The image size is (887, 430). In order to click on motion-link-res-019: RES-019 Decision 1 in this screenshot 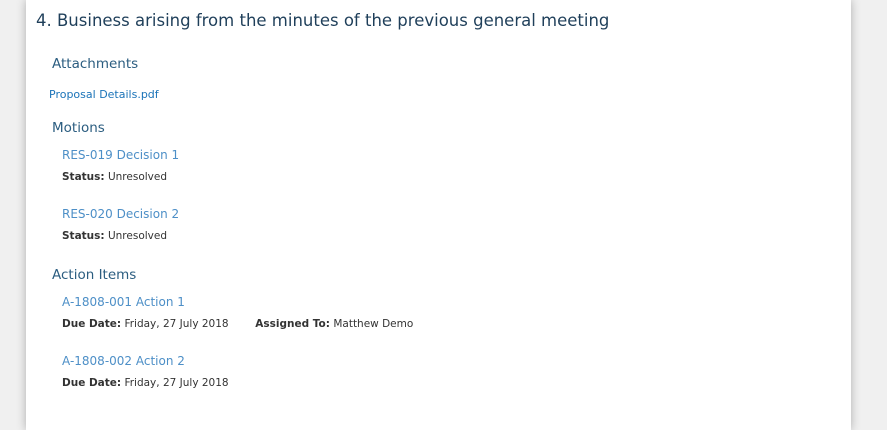, I will do `click(120, 155)`.